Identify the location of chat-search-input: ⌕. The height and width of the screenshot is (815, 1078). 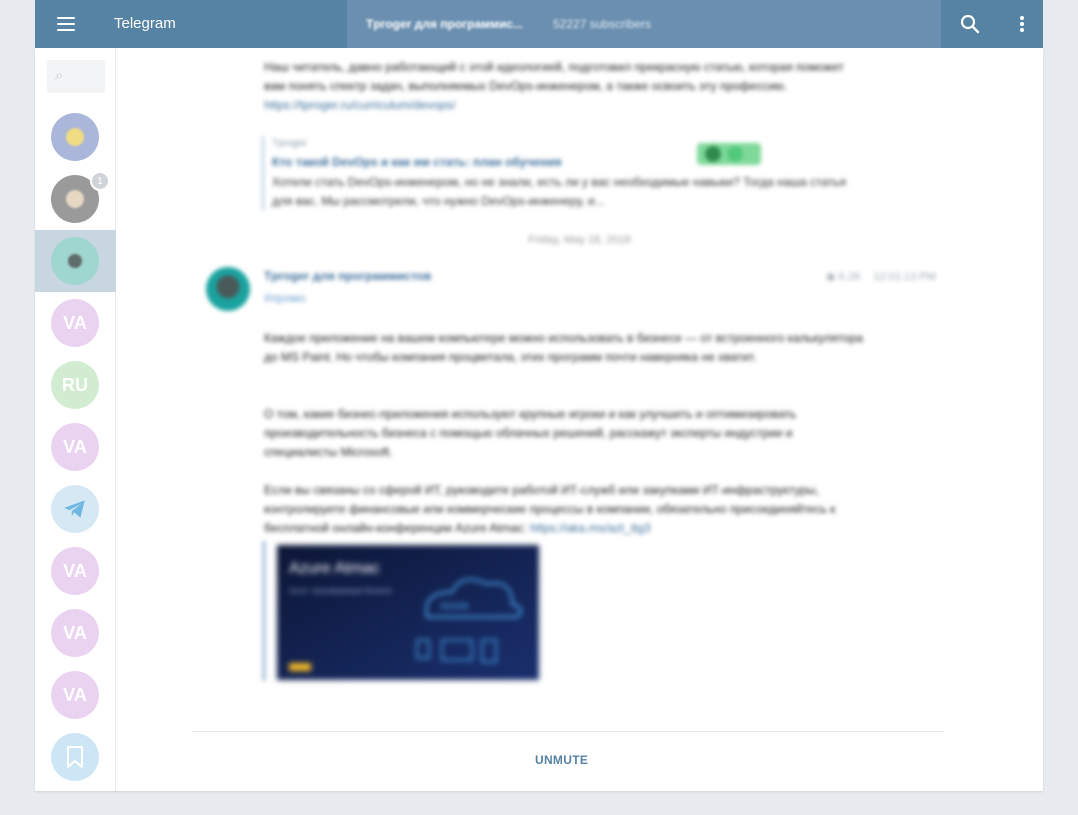
(76, 76).